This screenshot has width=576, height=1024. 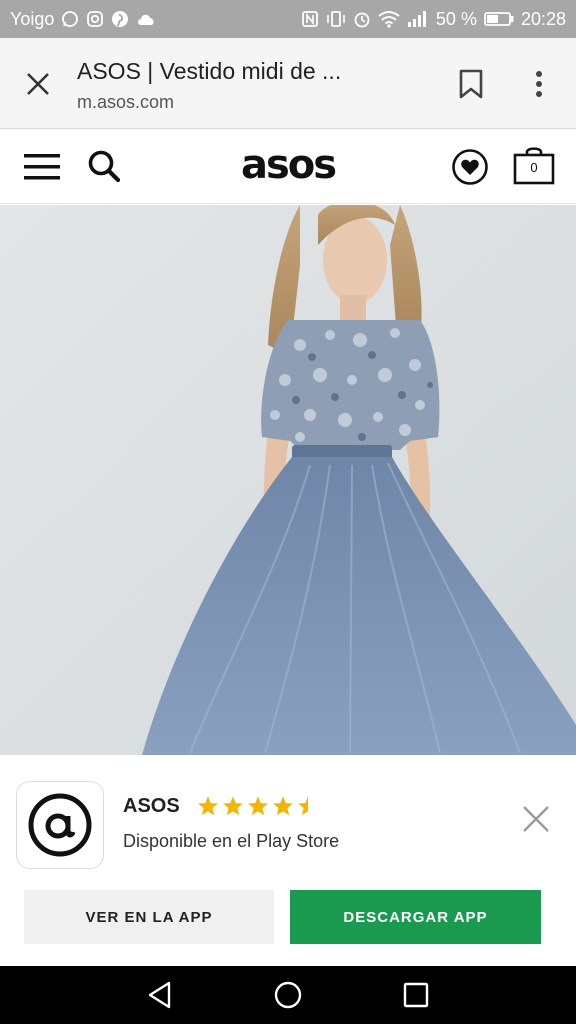 I want to click on asos-logo: asos, so click(x=288, y=165).